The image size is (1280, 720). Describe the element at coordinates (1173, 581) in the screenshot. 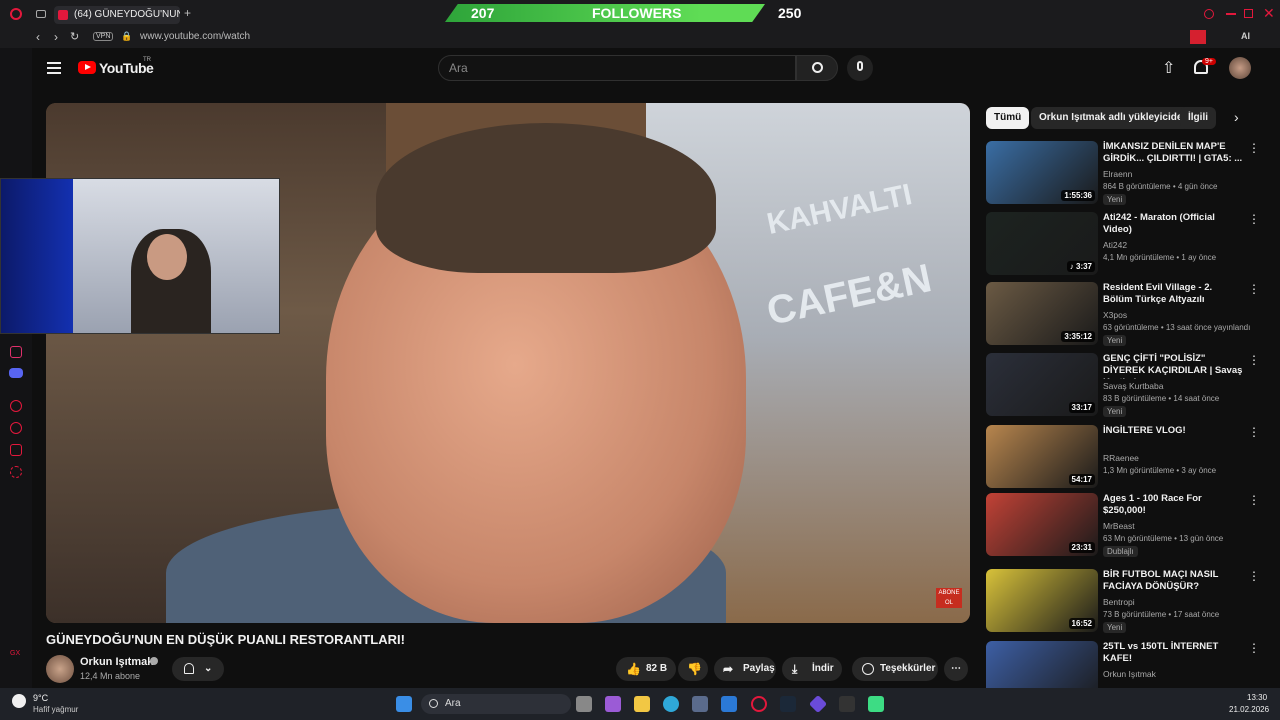

I see `recommendation-title: BİR FUTBOL MAÇI NASIL FACİAYA DÖNÜŞÜR?` at that location.